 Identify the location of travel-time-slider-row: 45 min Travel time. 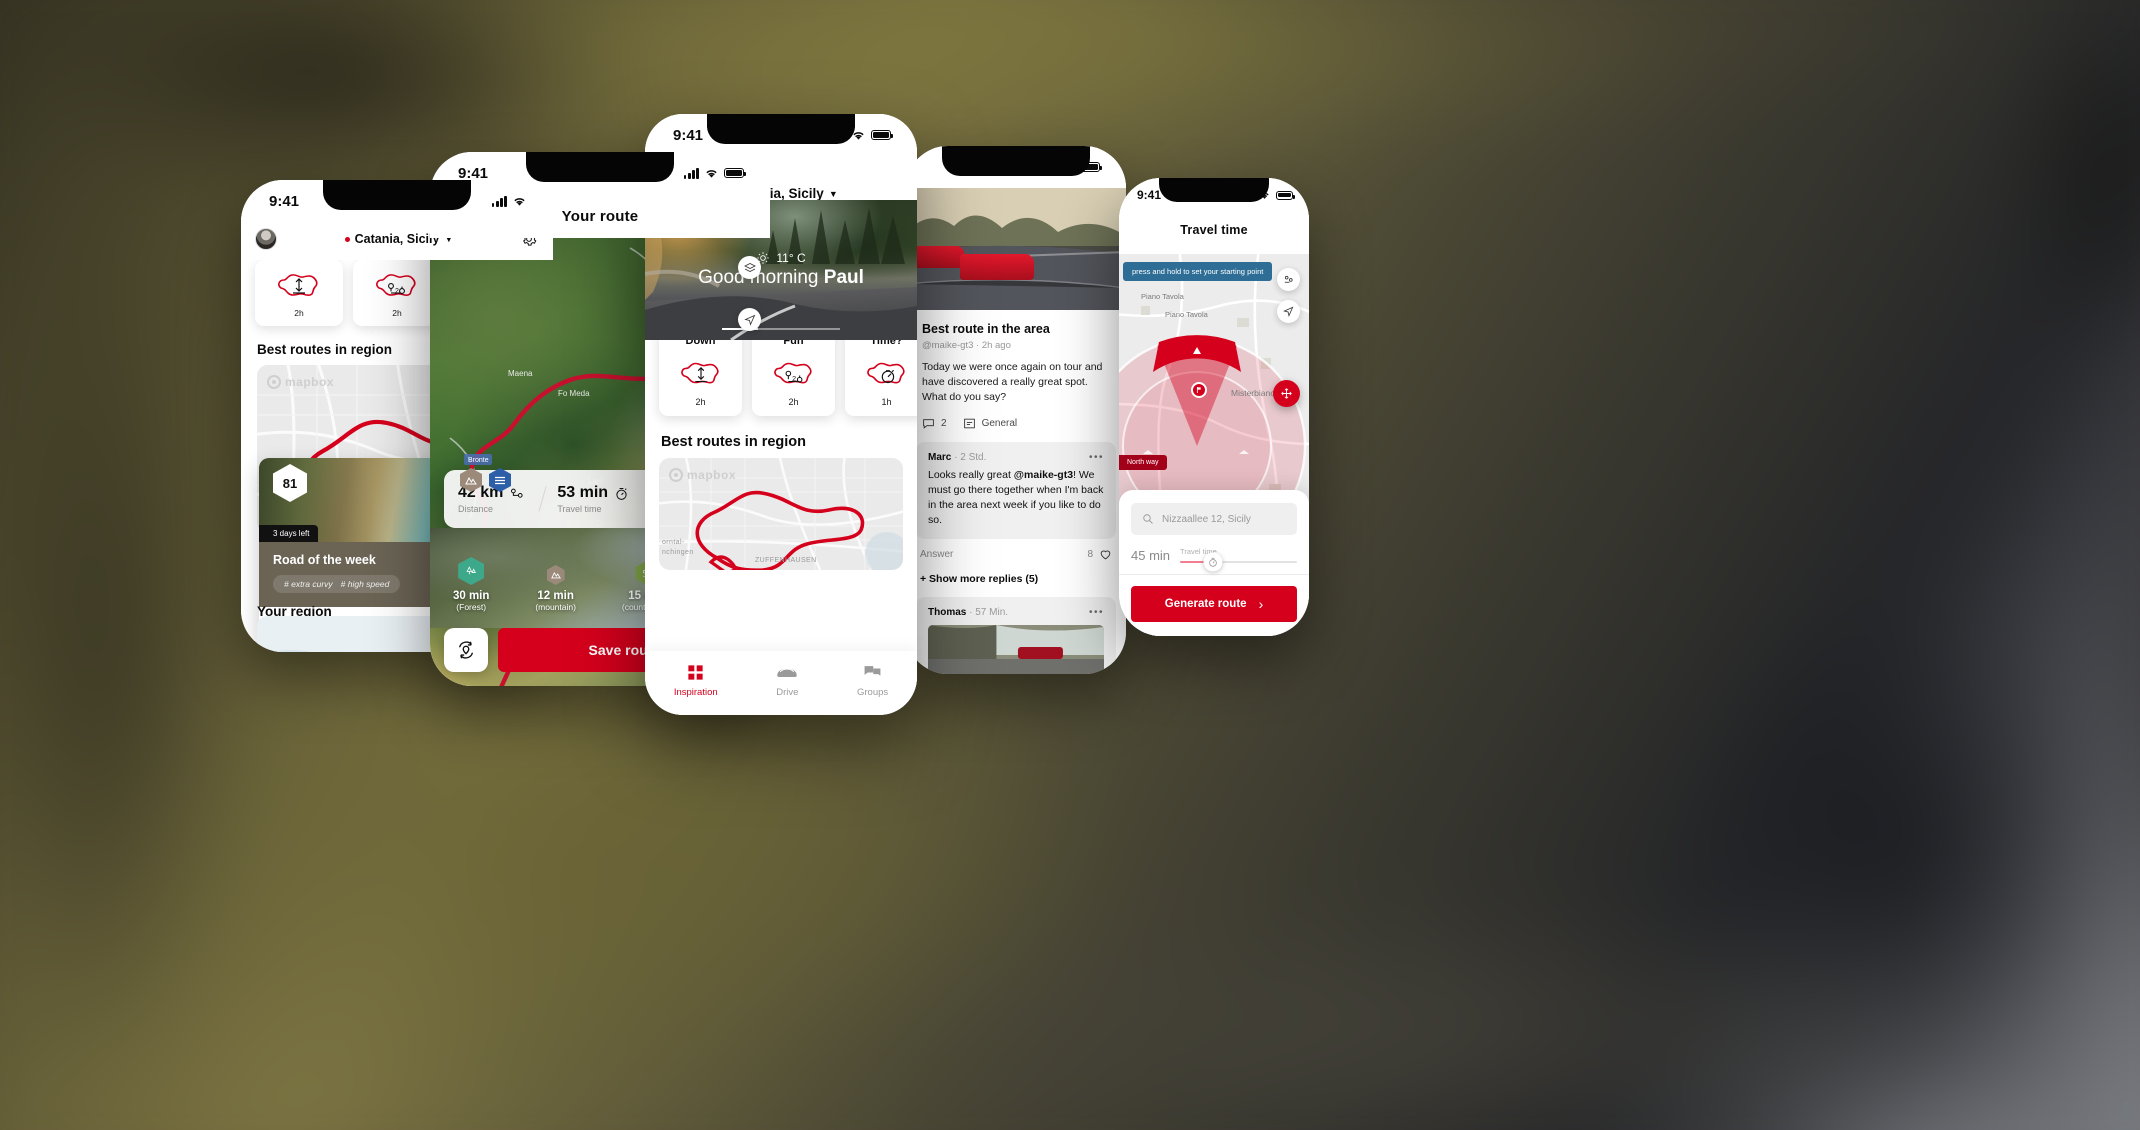
(1214, 555).